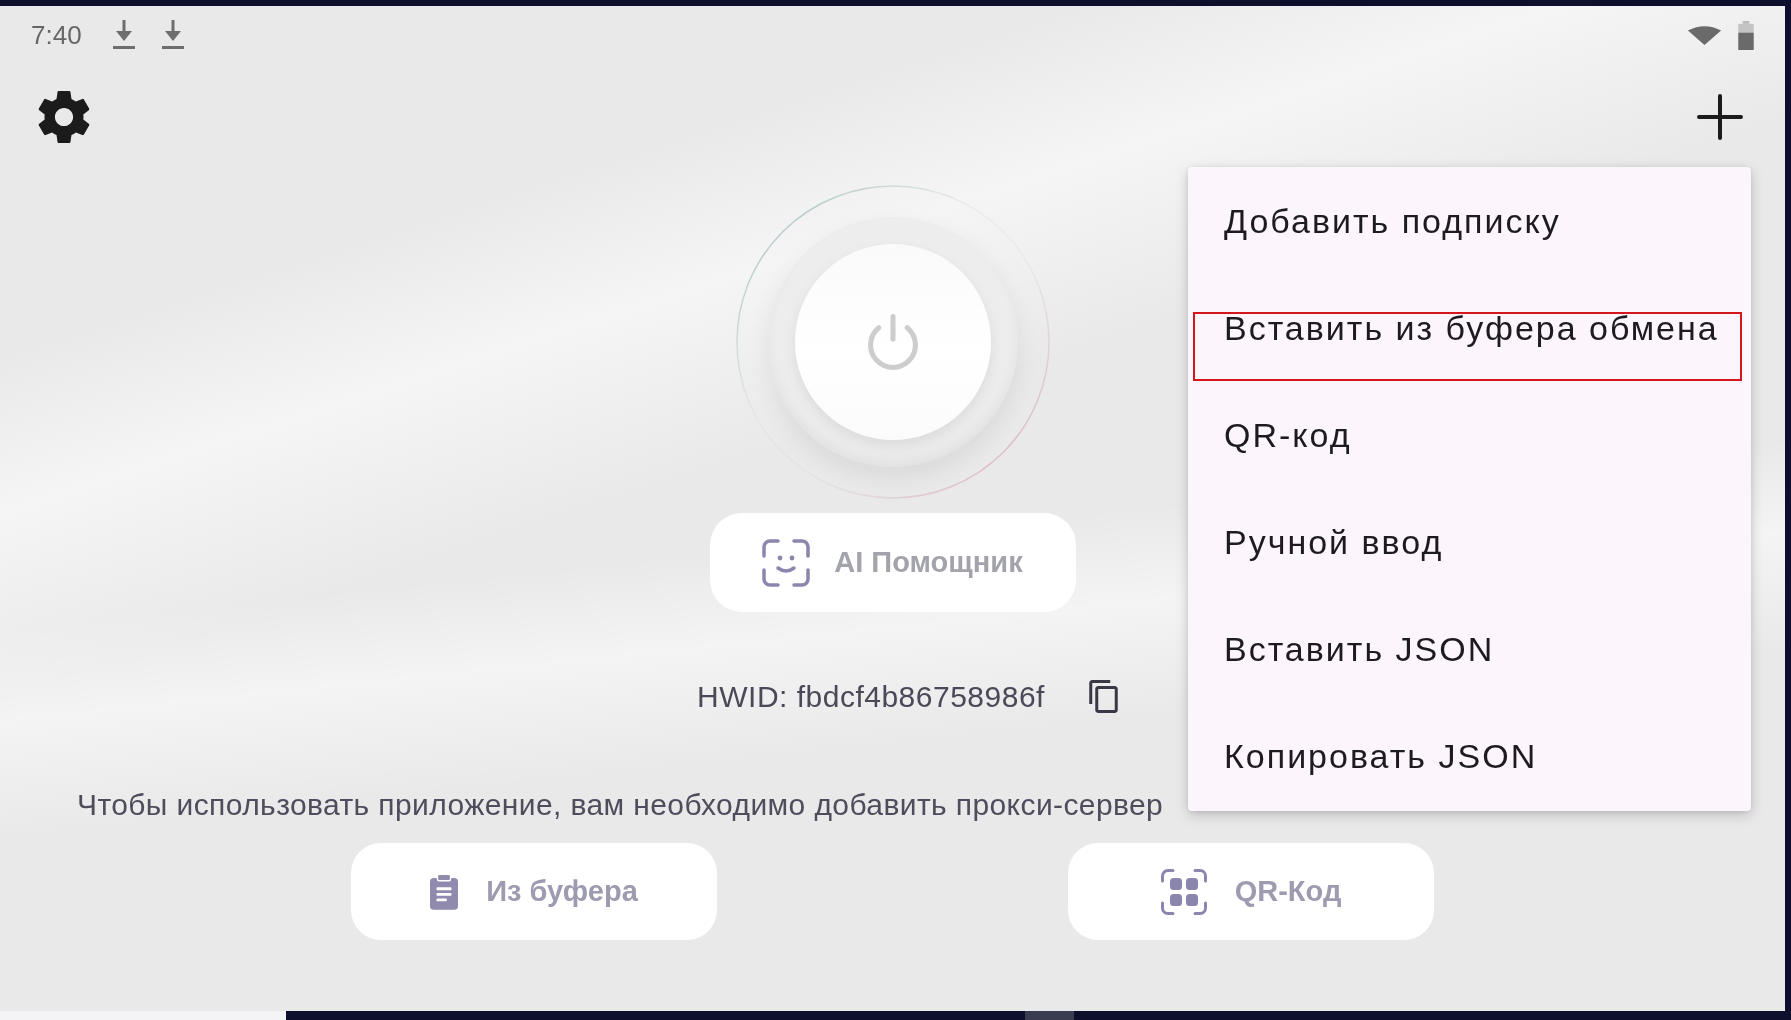 This screenshot has width=1791, height=1020. Describe the element at coordinates (620, 805) in the screenshot. I see `hint-text: Чтобы использовать приложение, вам необходимо добавить прокси-сервер` at that location.